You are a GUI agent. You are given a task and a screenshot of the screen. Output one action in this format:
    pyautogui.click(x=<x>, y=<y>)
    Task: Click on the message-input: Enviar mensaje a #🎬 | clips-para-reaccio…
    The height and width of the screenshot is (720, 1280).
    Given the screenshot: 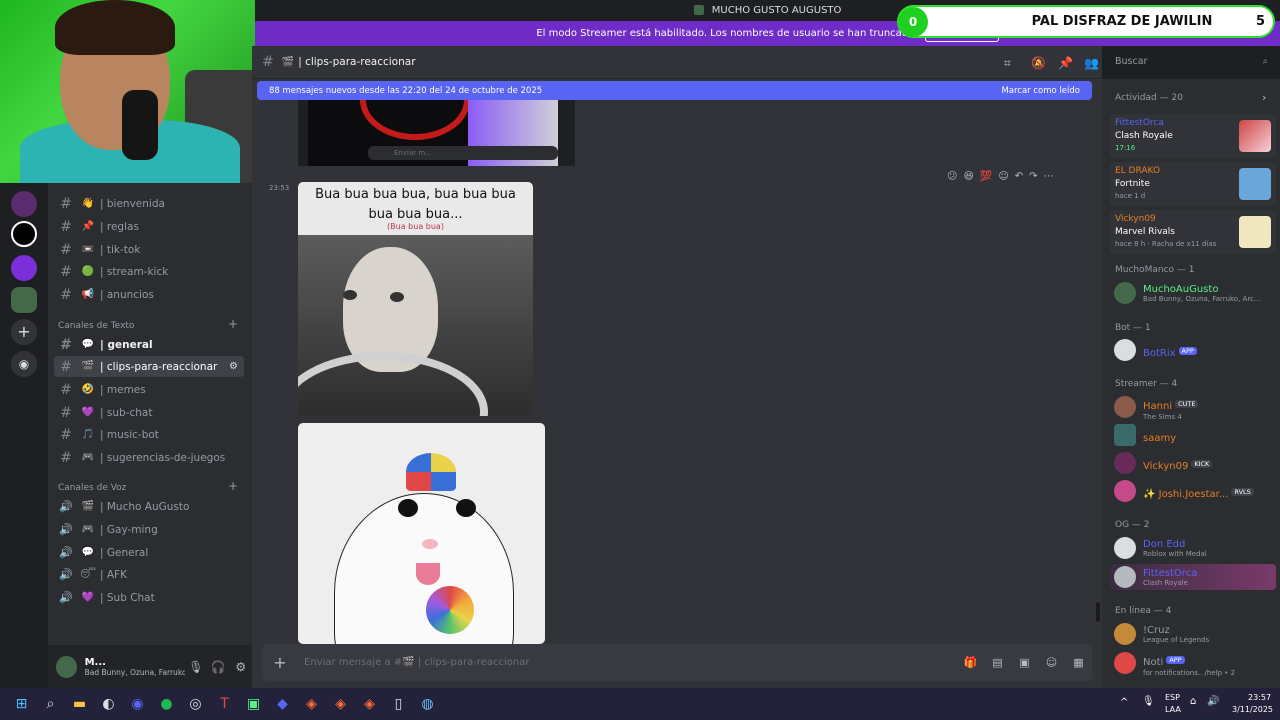 What is the action you would take?
    pyautogui.click(x=630, y=662)
    